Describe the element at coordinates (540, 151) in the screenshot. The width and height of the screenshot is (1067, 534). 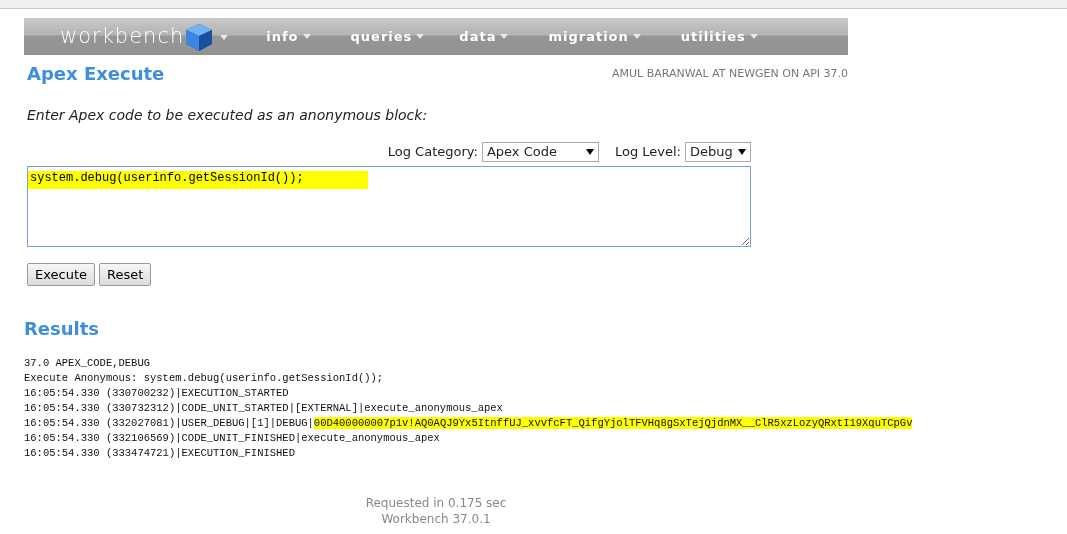
I see `log-category-select: Apex Code` at that location.